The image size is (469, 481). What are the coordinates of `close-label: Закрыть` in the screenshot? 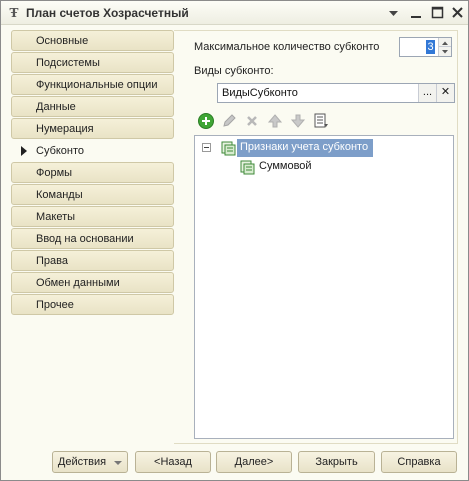 It's located at (336, 462).